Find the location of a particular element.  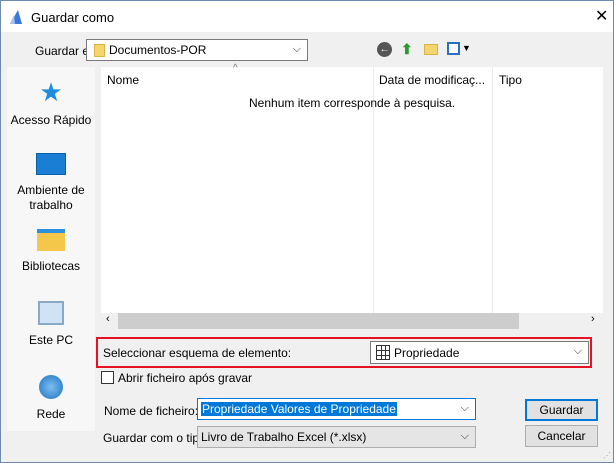

save-button: Guardar is located at coordinates (561, 410).